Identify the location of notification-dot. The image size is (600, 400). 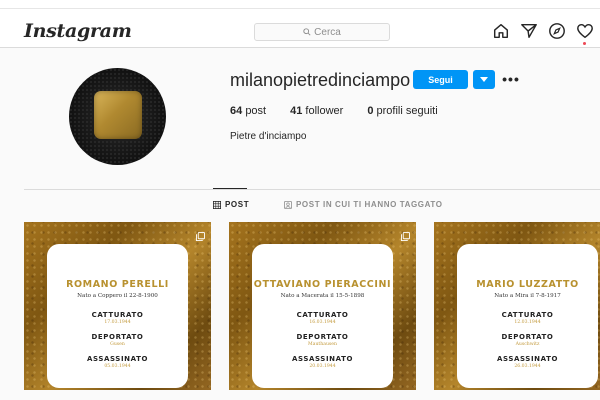
(584, 43).